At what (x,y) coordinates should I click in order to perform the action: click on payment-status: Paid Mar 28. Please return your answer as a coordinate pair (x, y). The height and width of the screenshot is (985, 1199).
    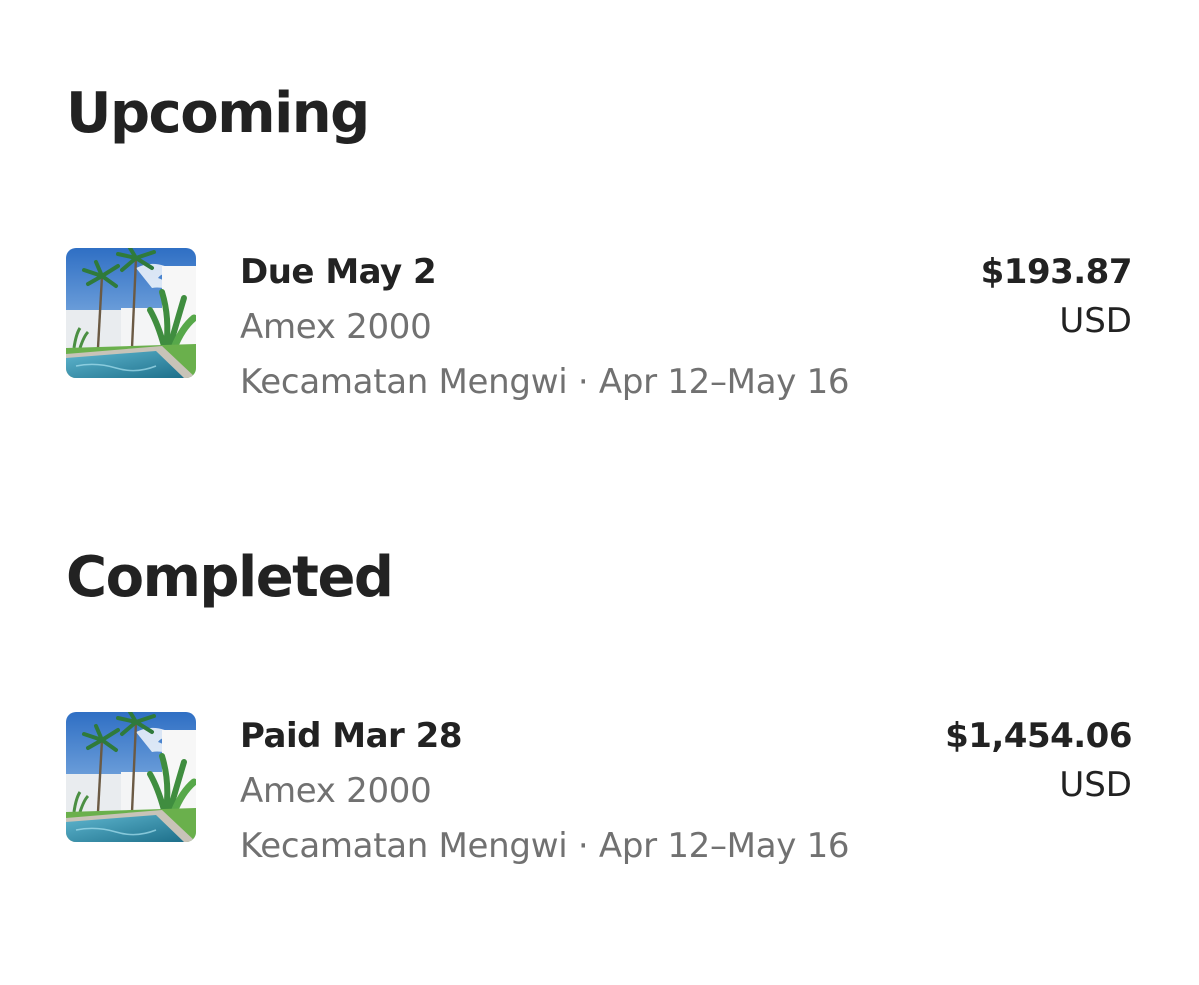
    Looking at the image, I should click on (351, 736).